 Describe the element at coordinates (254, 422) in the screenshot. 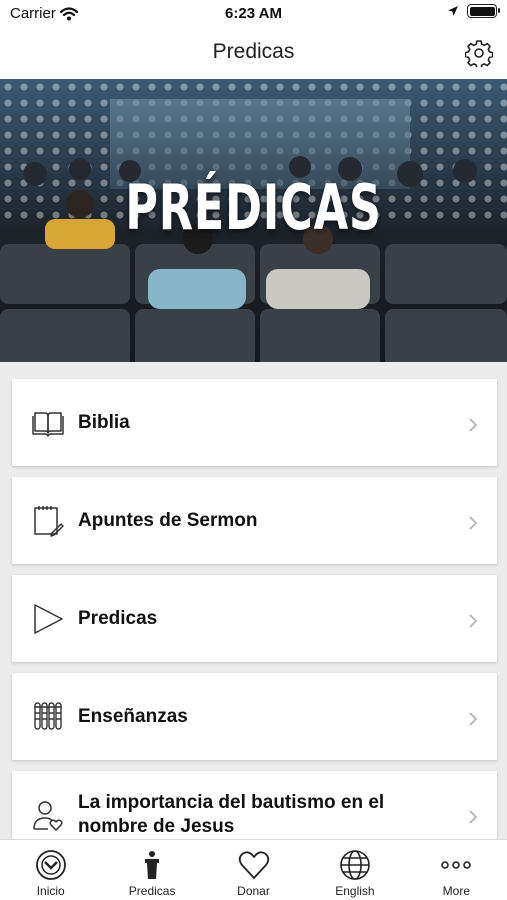

I see `menu-item-biblia: Biblia` at that location.